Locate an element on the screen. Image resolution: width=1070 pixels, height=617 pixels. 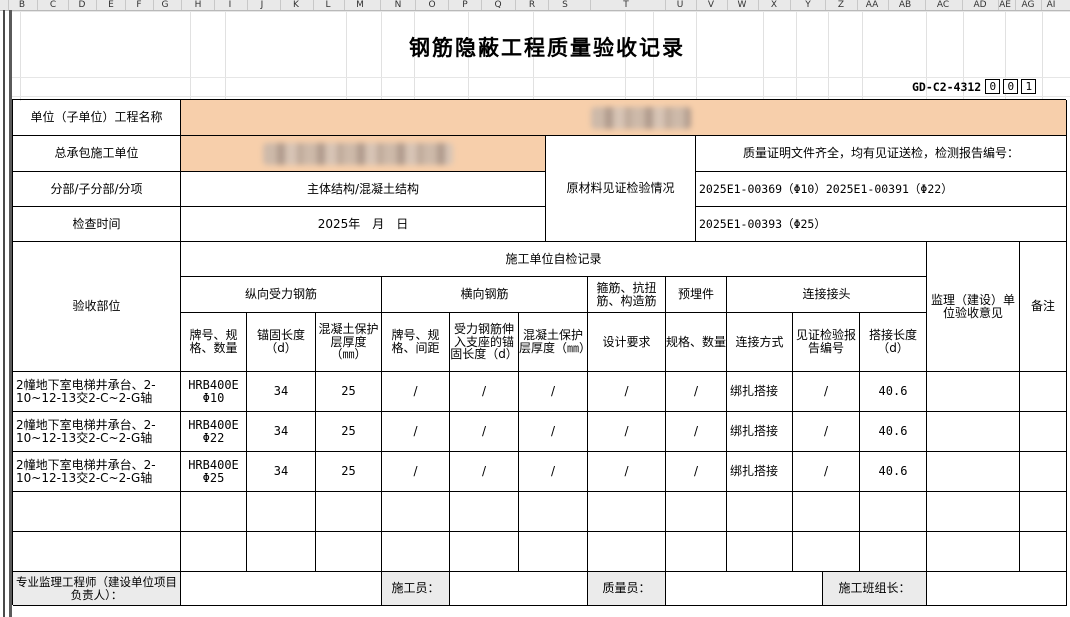
column-letter: S is located at coordinates (565, 5).